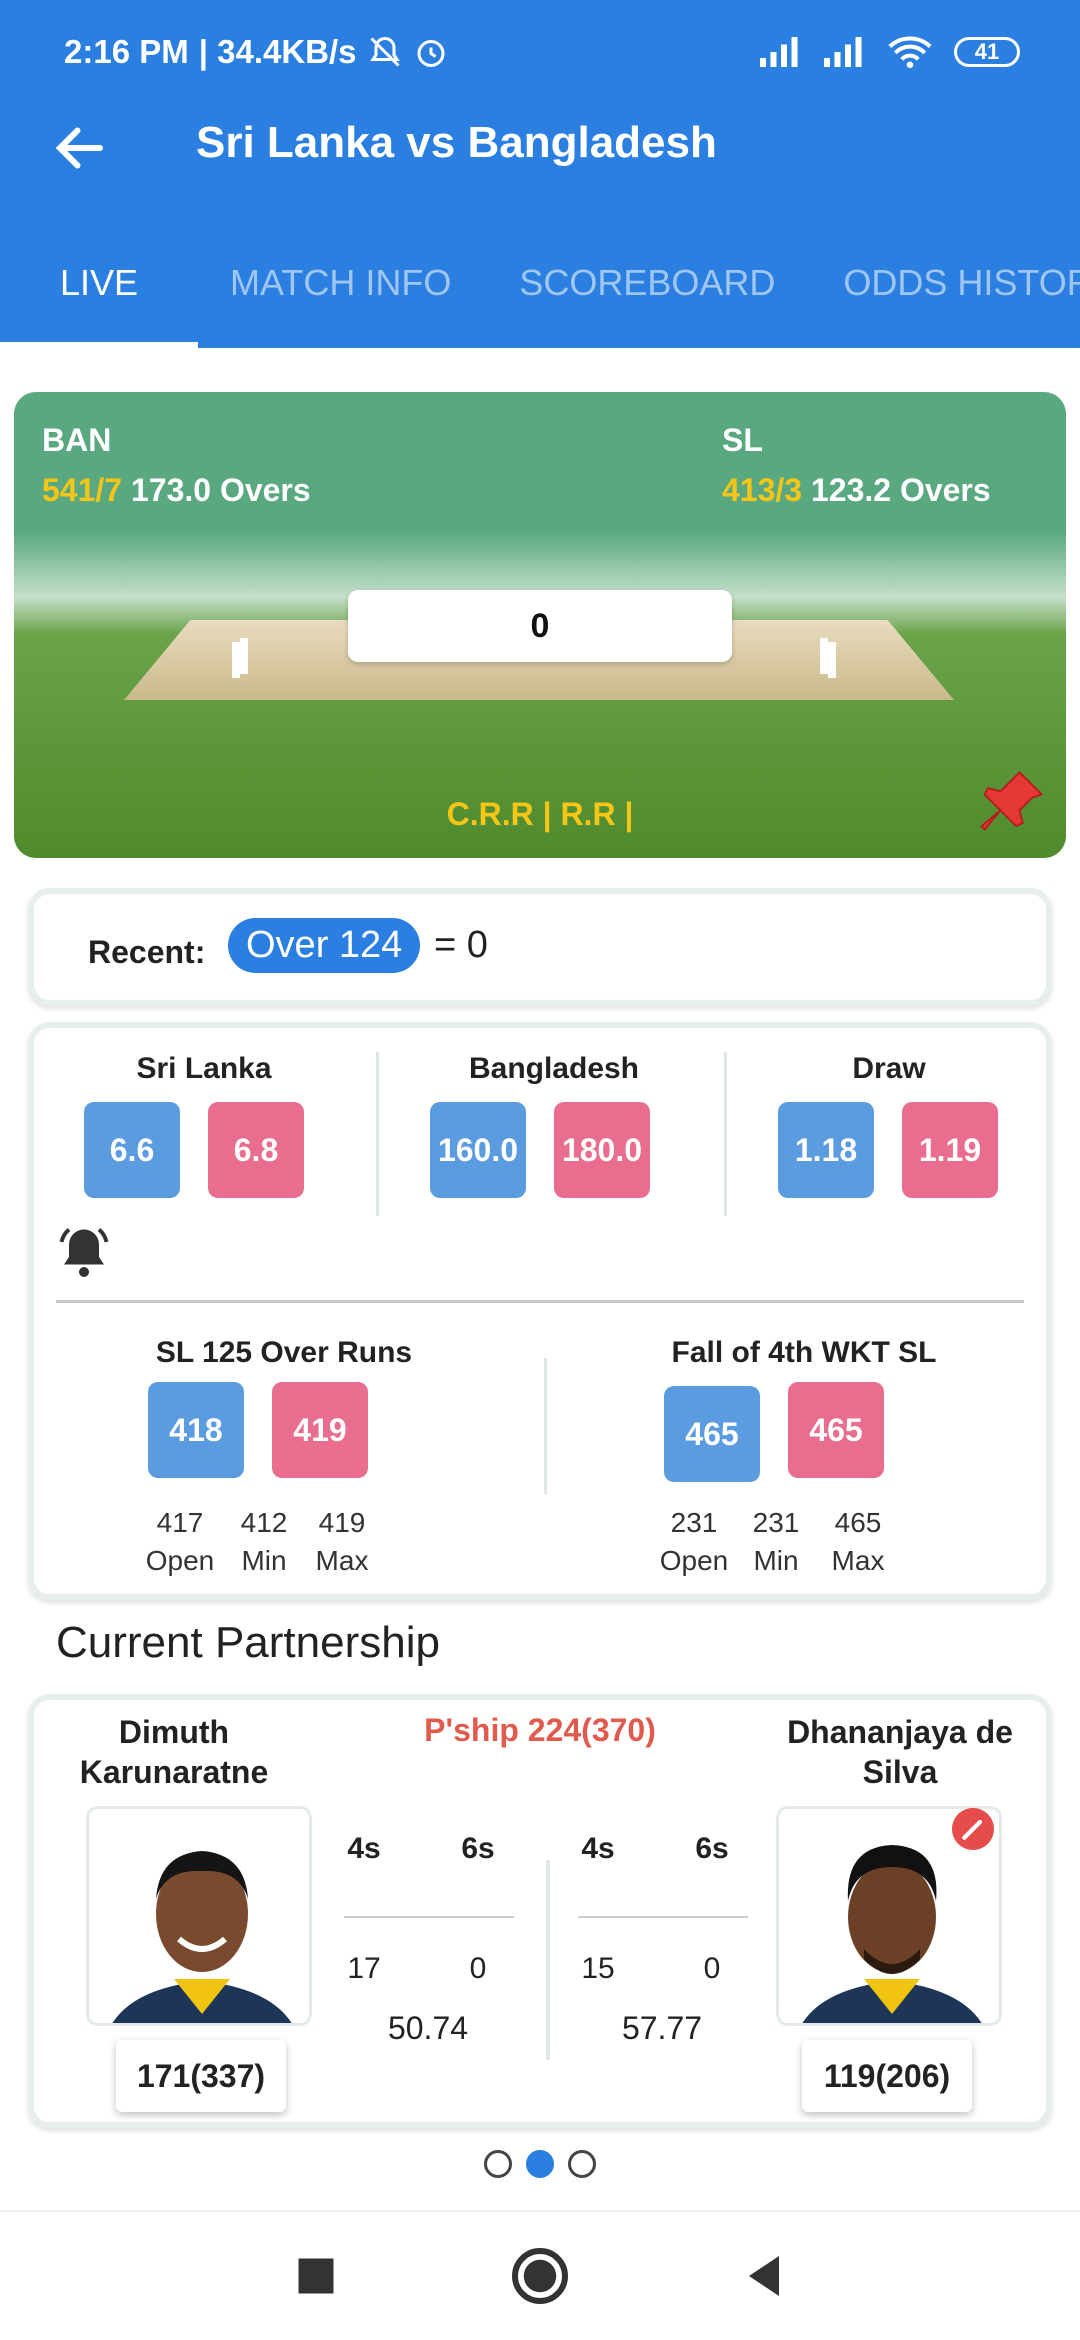 This screenshot has height=2340, width=1080. I want to click on batter2-first-name: Dhananjaya de, so click(900, 1732).